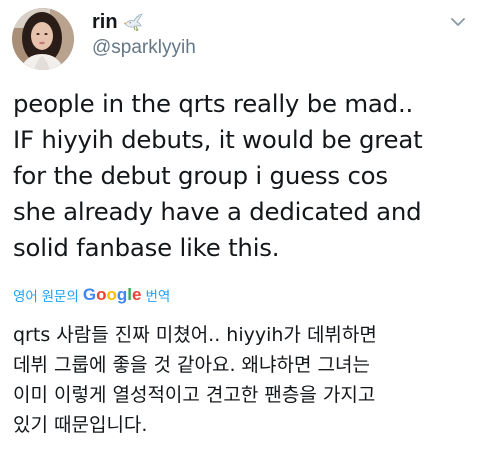  What do you see at coordinates (191, 365) in the screenshot?
I see `translated-text-line: 데뷔 그룹에 좋을 것 같아요. 왜냐하면 그녀는` at bounding box center [191, 365].